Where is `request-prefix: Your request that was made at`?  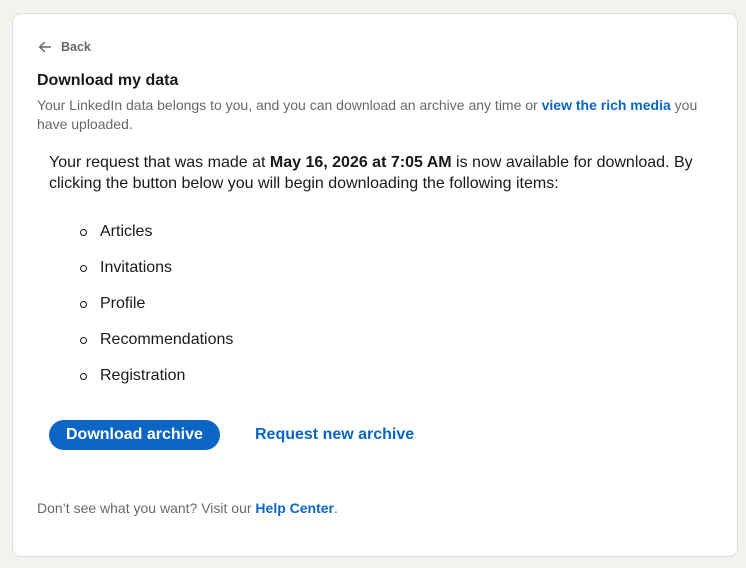 request-prefix: Your request that was made at is located at coordinates (159, 162).